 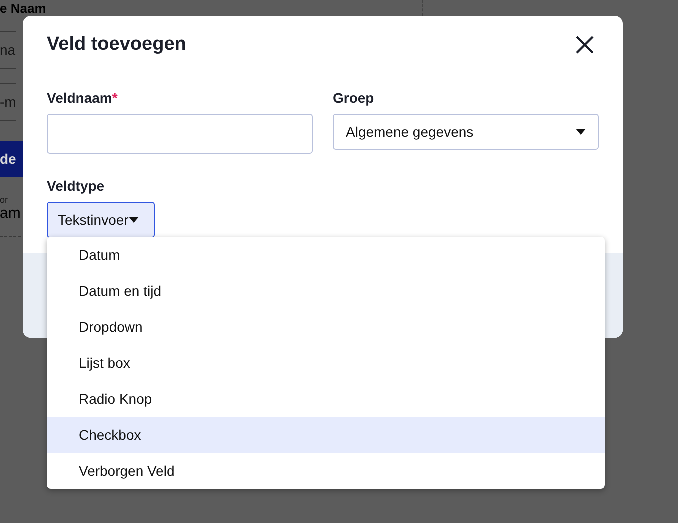 I want to click on column-header: e Naam, so click(x=23, y=9).